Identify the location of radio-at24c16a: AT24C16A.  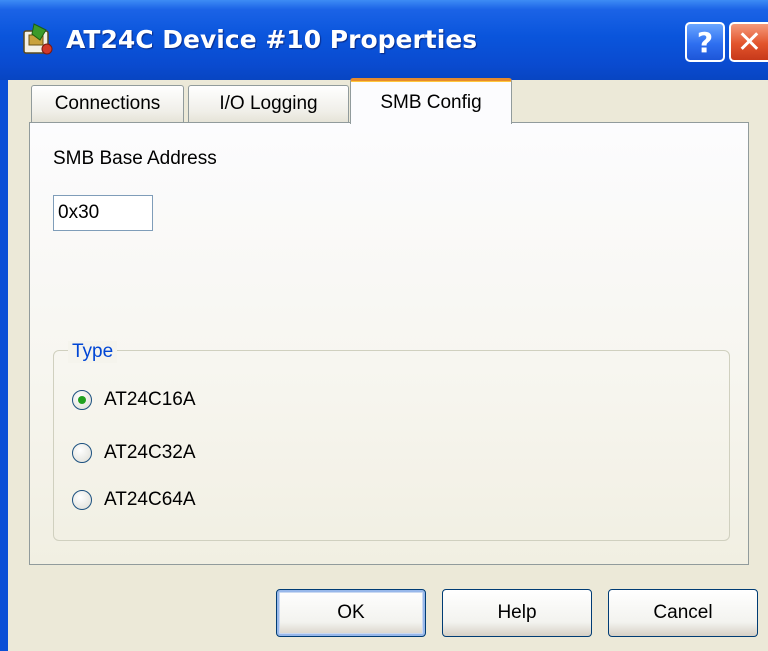
(134, 400).